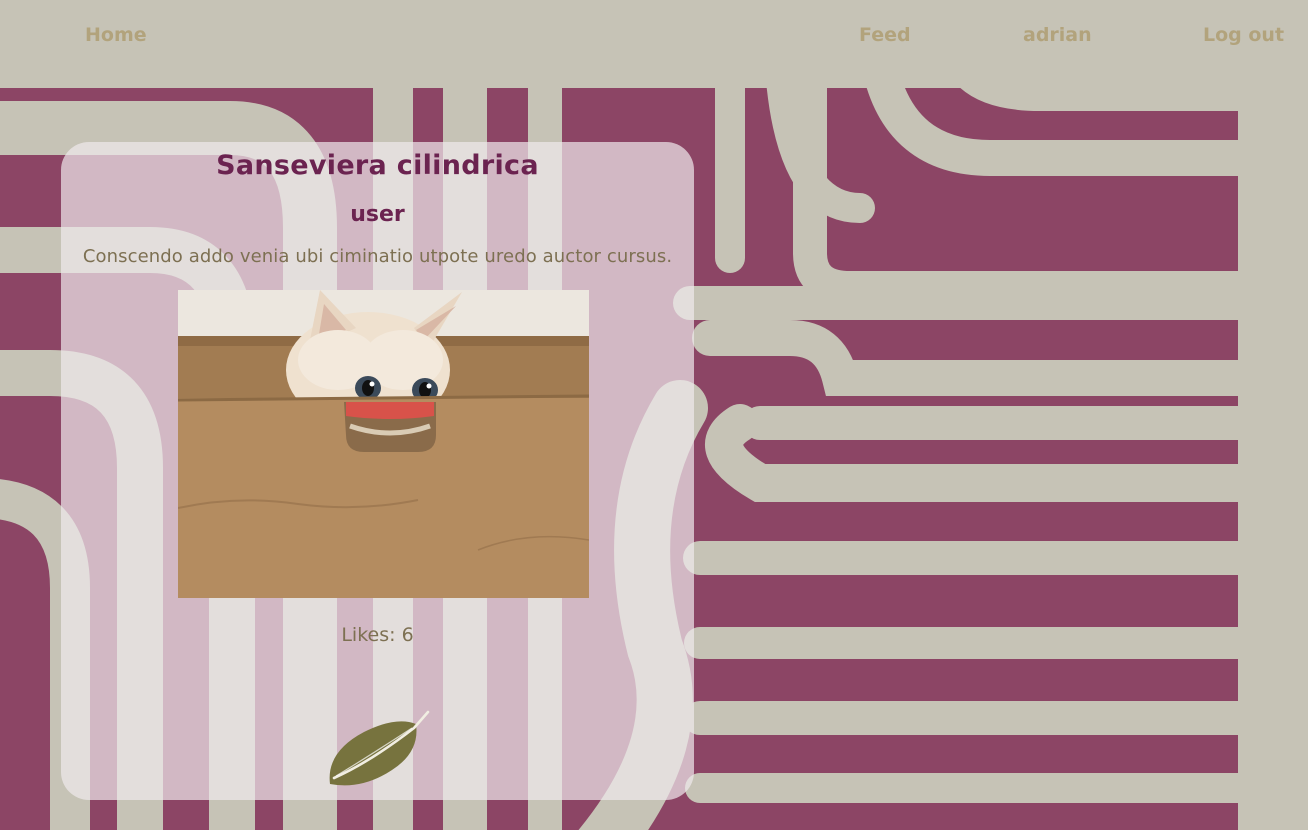 The image size is (1308, 830). What do you see at coordinates (1273, 459) in the screenshot?
I see `right-gutter` at bounding box center [1273, 459].